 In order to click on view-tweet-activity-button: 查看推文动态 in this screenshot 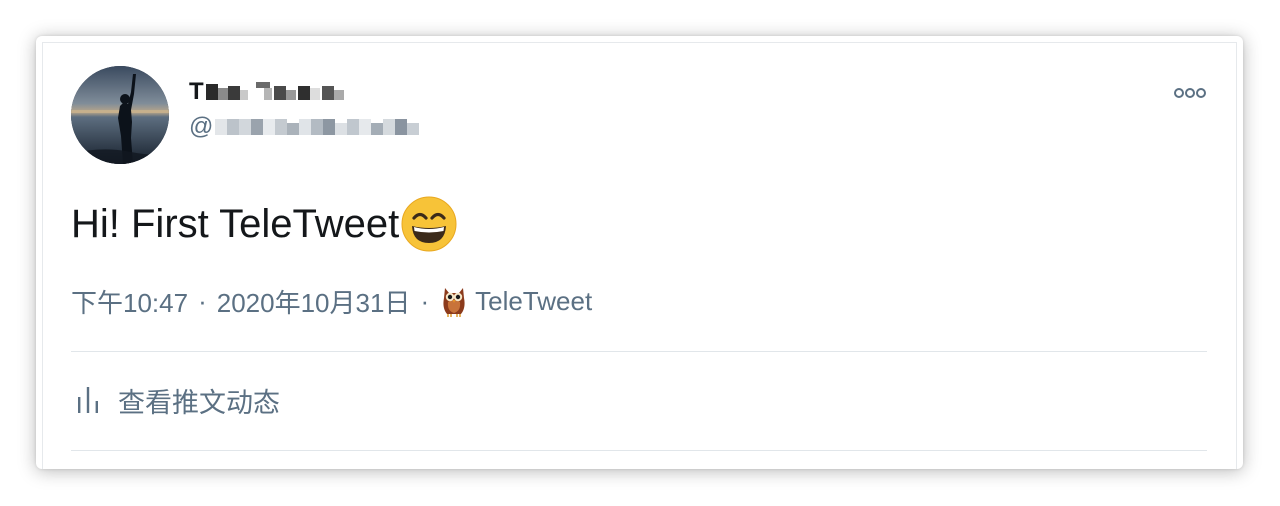, I will do `click(178, 400)`.